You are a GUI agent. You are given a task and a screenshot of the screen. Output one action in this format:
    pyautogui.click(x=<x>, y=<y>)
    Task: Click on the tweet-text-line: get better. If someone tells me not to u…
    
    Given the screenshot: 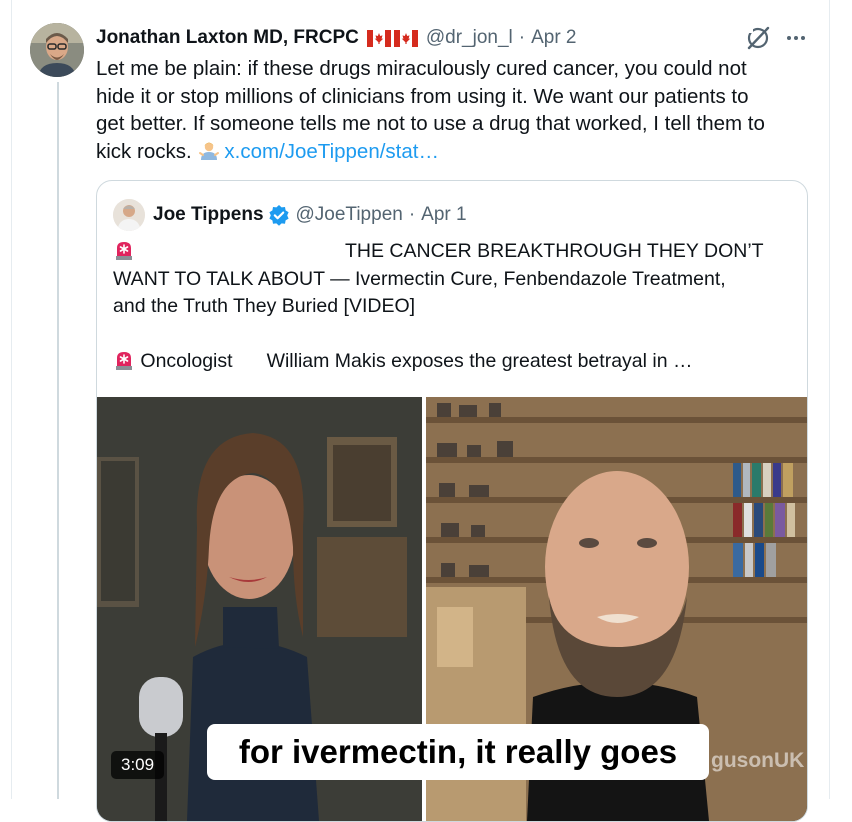 What is the action you would take?
    pyautogui.click(x=430, y=124)
    